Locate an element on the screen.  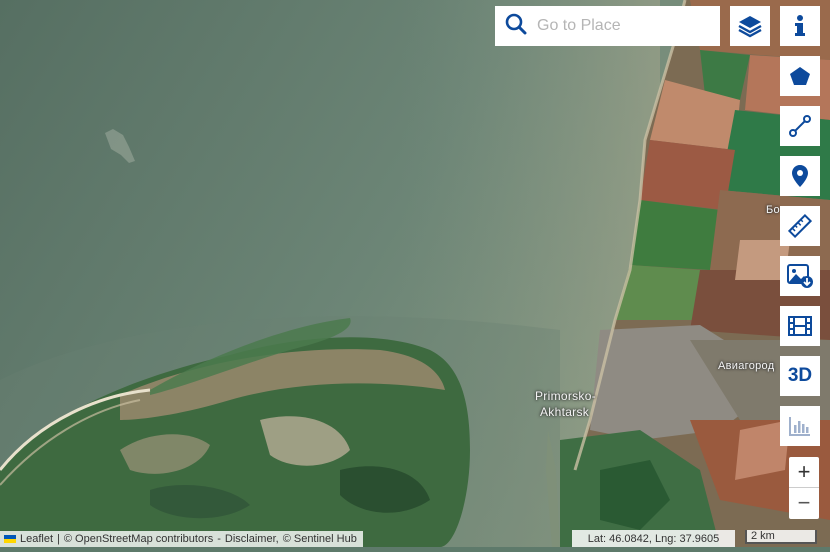
attribution-dash: - is located at coordinates (219, 539).